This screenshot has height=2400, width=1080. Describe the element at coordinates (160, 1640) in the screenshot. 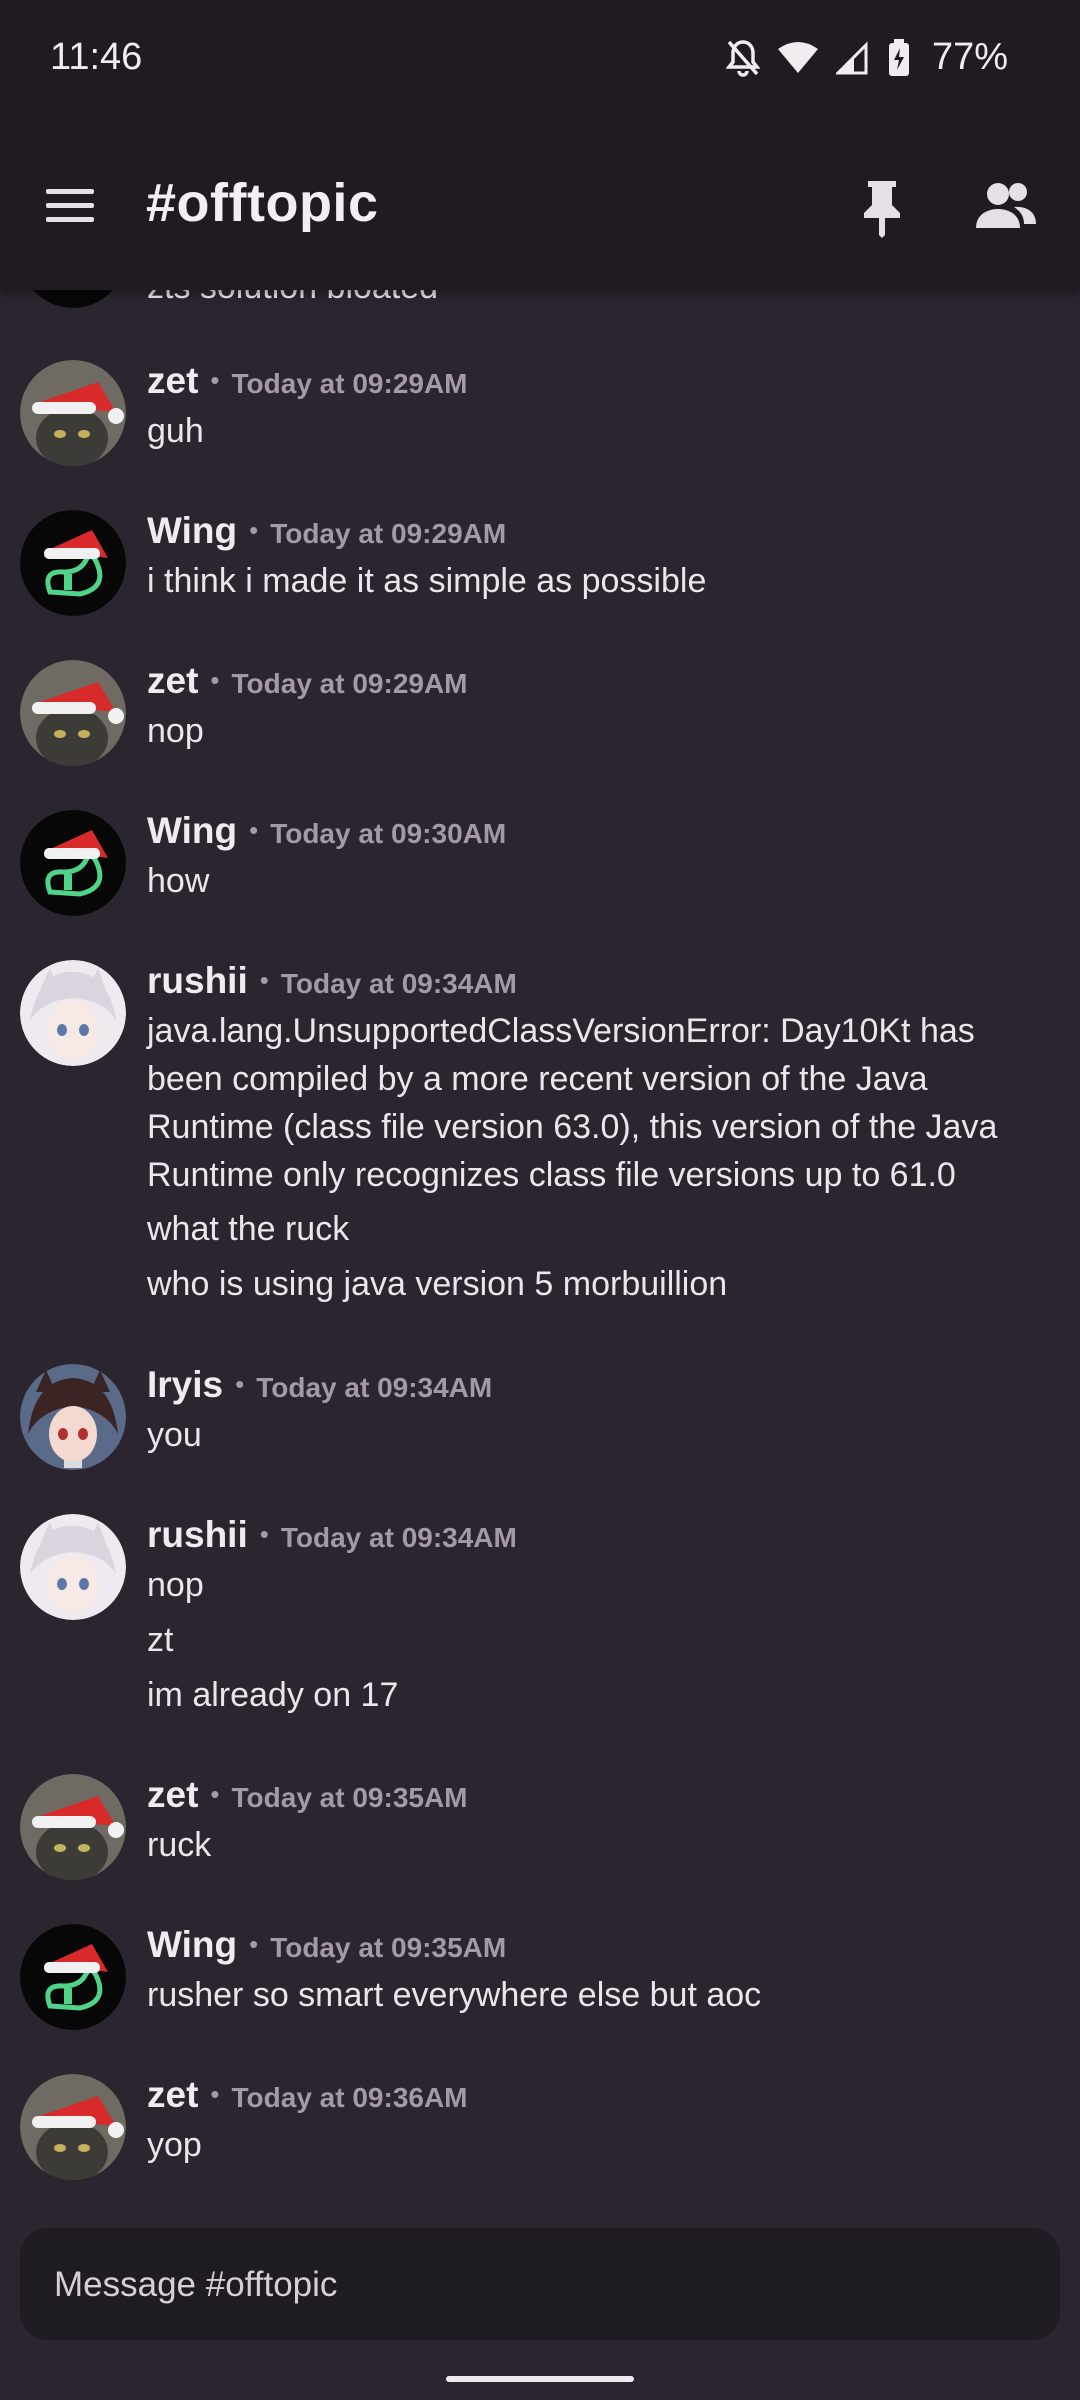

I see `message-text: zt` at that location.